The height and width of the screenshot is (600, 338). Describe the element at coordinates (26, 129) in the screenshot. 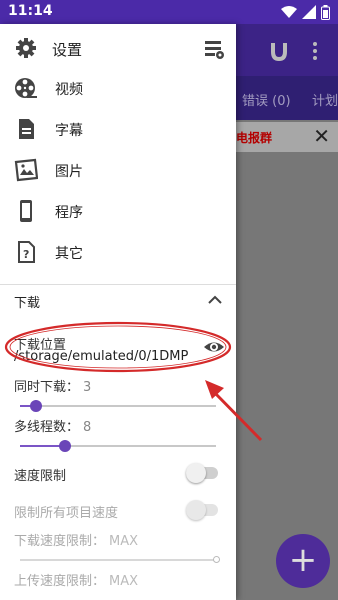

I see `subtitle-file-icon` at that location.